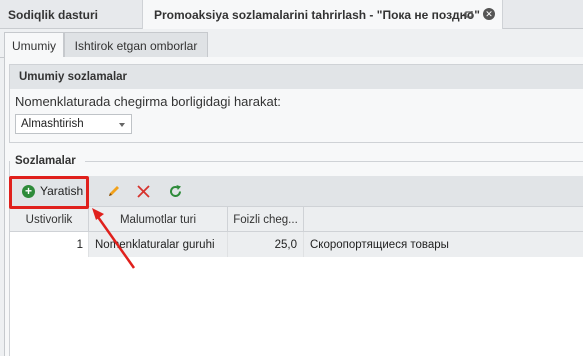 This screenshot has height=356, width=583. I want to click on edit-button, so click(113, 191).